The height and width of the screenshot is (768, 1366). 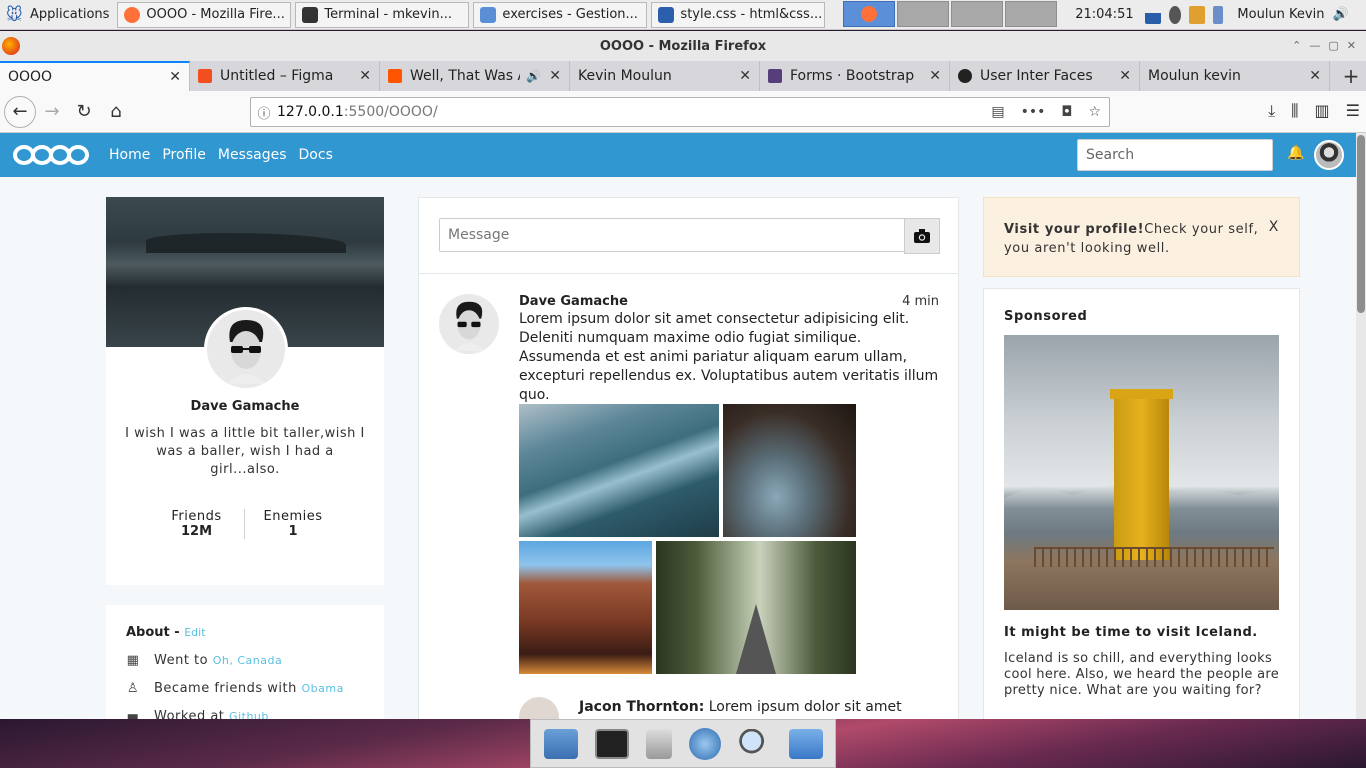 I want to click on site-info-icon: ⓘ, so click(x=264, y=112).